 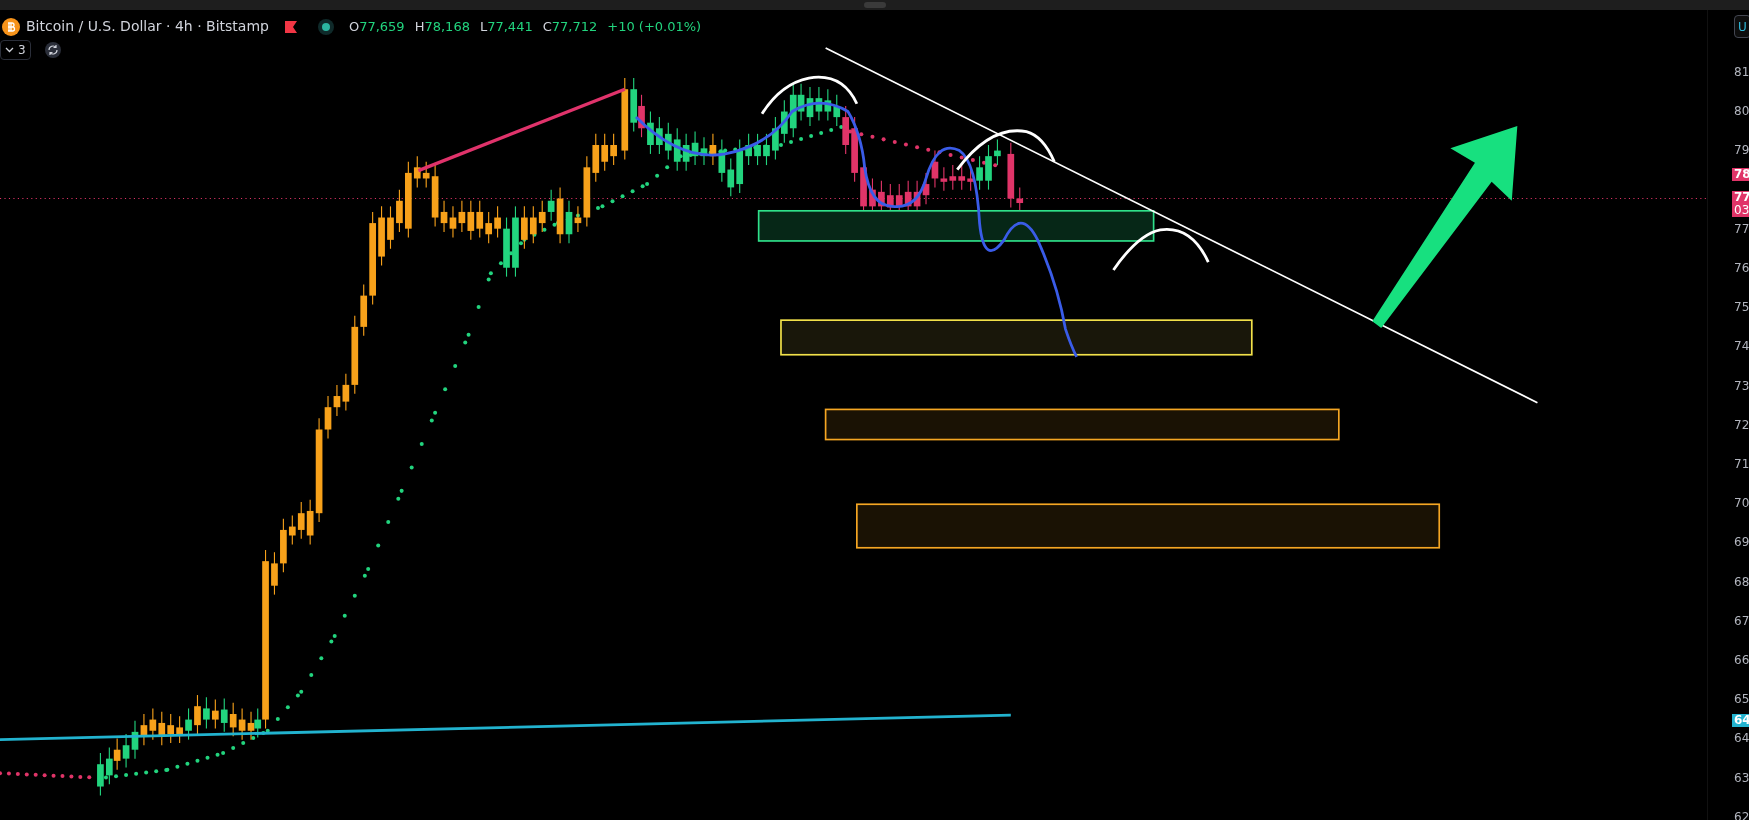 What do you see at coordinates (1741, 72) in the screenshot?
I see `price-tick: 81` at bounding box center [1741, 72].